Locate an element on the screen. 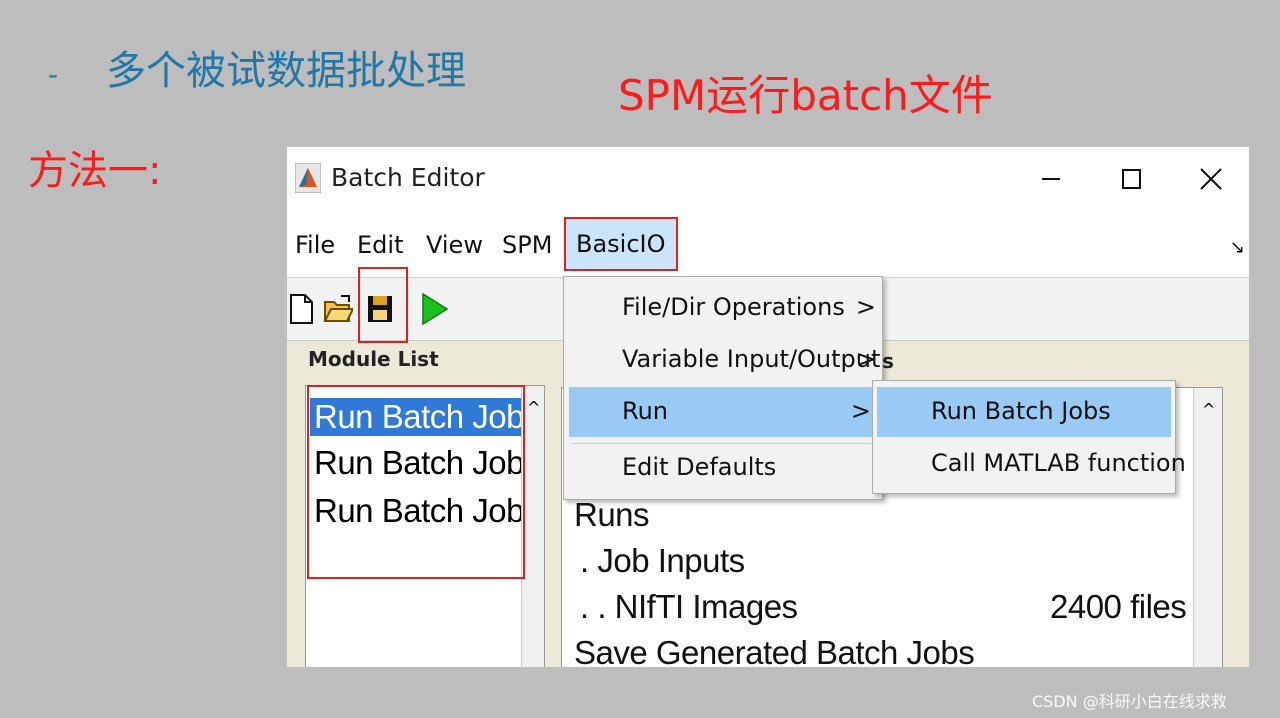 This screenshot has height=718, width=1280. detail-line: . . NIfTI Images is located at coordinates (689, 607).